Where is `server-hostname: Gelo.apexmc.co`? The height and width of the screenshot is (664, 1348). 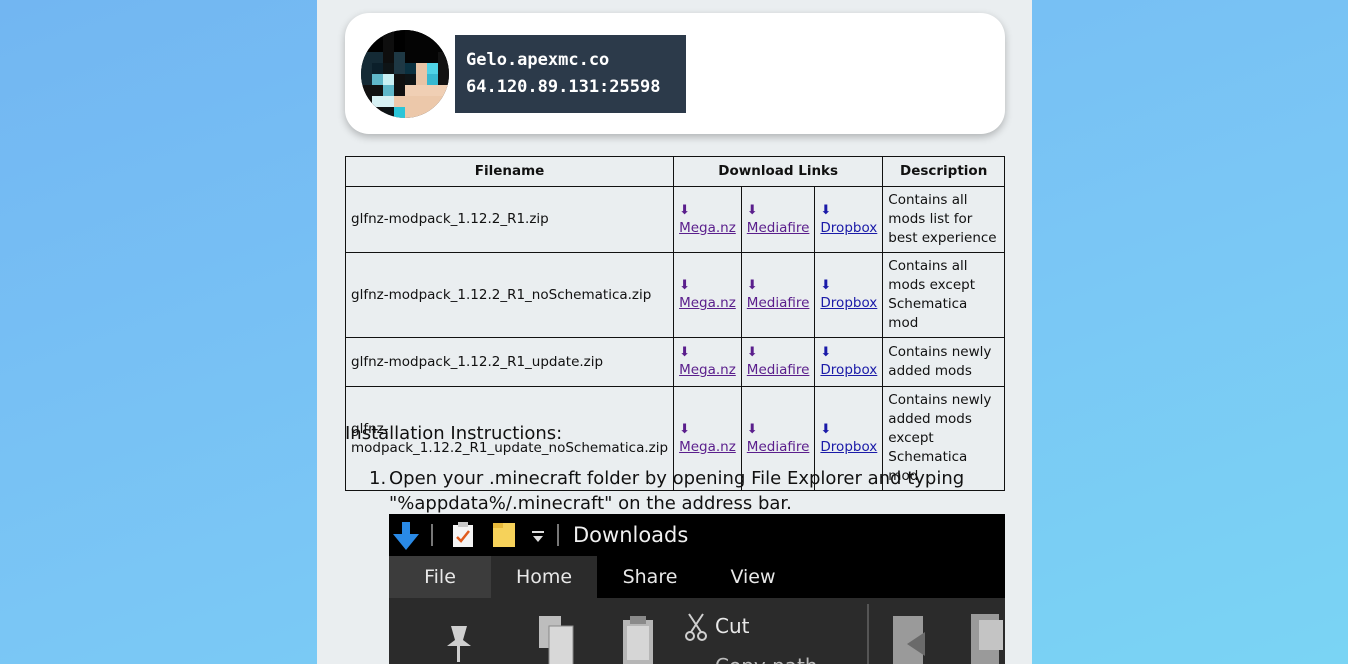
server-hostname: Gelo.apexmc.co is located at coordinates (538, 60).